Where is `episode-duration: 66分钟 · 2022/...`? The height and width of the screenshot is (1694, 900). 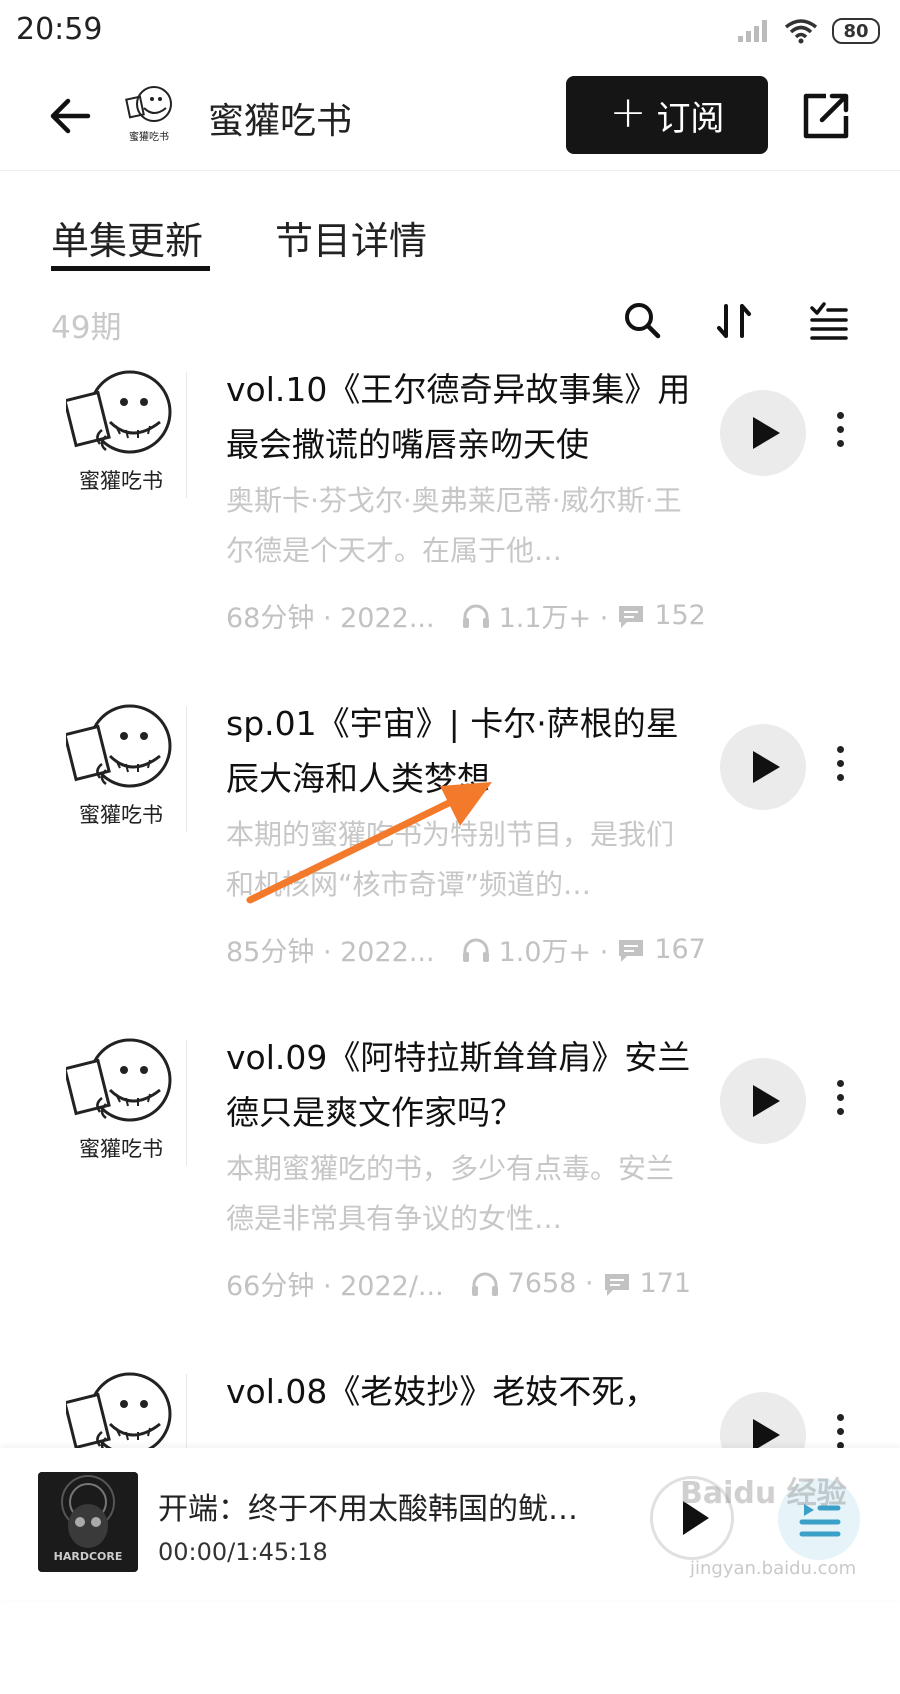
episode-duration: 66分钟 · 2022/... is located at coordinates (335, 1286).